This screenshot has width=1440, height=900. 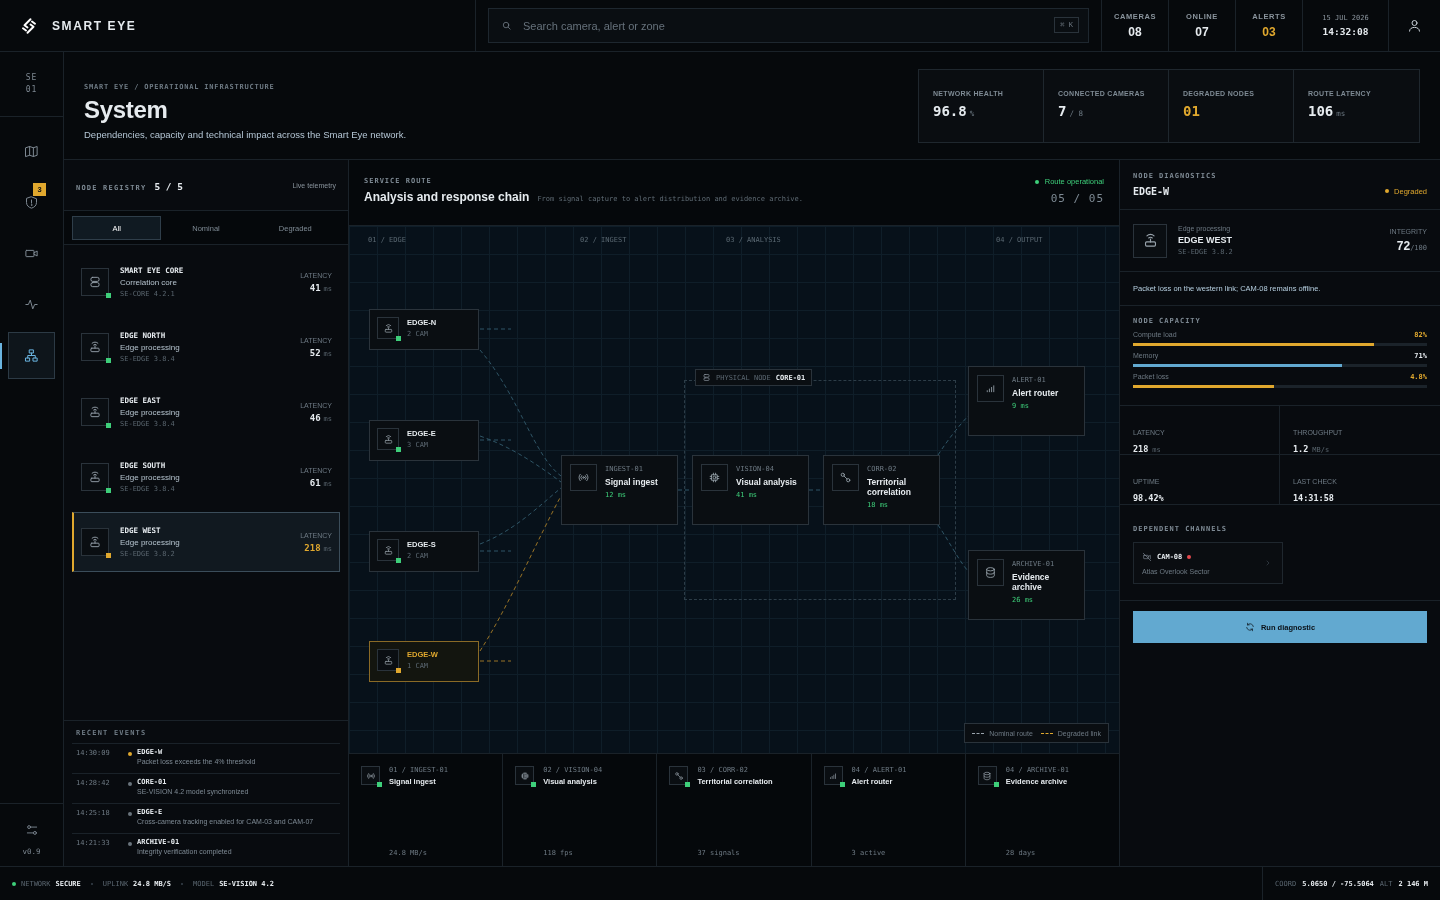 What do you see at coordinates (315, 417) in the screenshot?
I see `latency-value: 46` at bounding box center [315, 417].